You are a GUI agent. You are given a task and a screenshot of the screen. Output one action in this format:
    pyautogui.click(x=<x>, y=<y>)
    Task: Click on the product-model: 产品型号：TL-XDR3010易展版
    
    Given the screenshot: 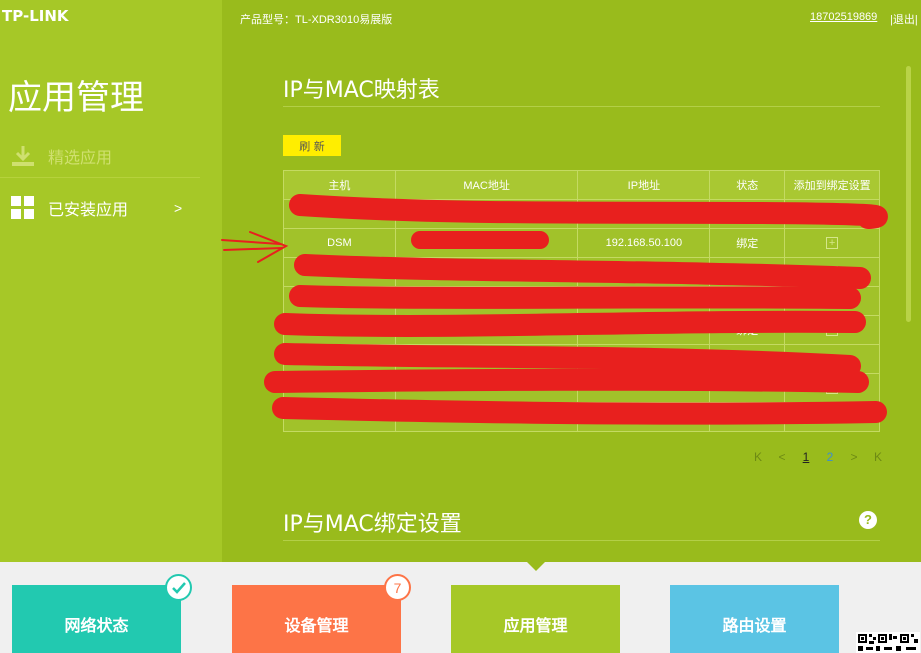 What is the action you would take?
    pyautogui.click(x=316, y=20)
    